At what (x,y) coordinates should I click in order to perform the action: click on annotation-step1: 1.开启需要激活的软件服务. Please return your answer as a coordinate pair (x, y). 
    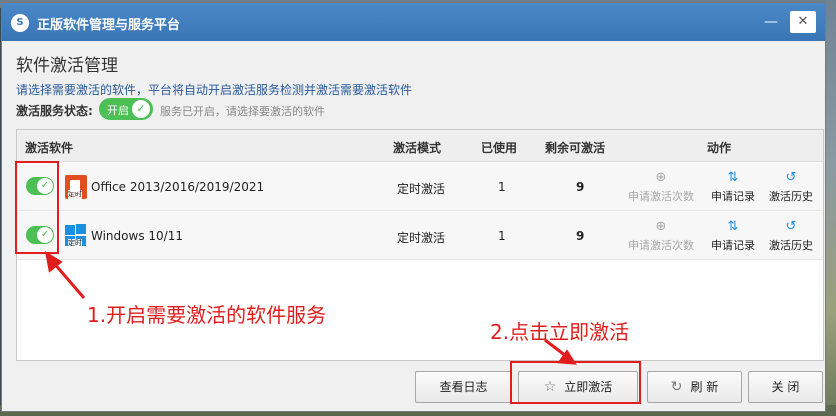
    Looking at the image, I should click on (207, 315).